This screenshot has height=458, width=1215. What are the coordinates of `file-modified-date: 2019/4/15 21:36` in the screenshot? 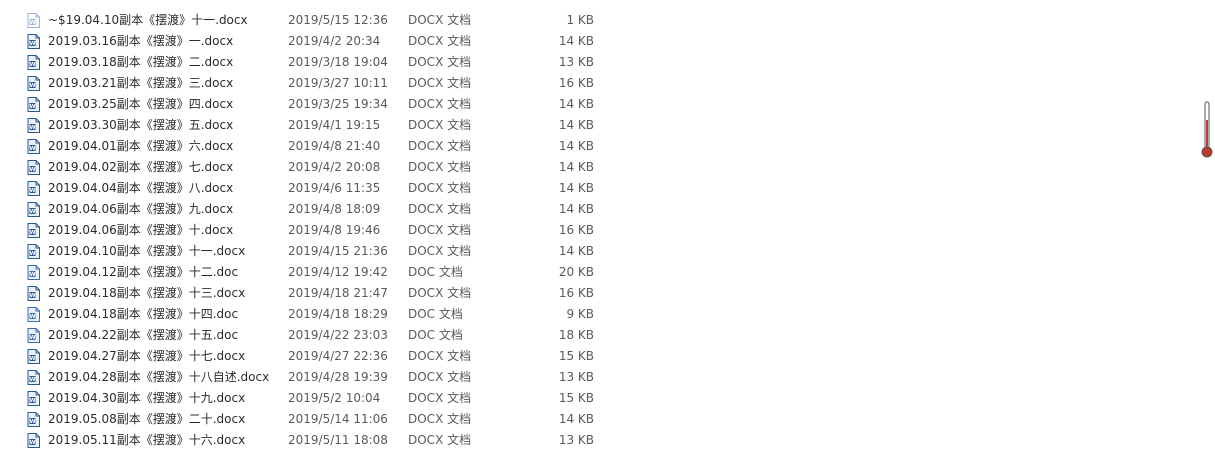 It's located at (338, 251).